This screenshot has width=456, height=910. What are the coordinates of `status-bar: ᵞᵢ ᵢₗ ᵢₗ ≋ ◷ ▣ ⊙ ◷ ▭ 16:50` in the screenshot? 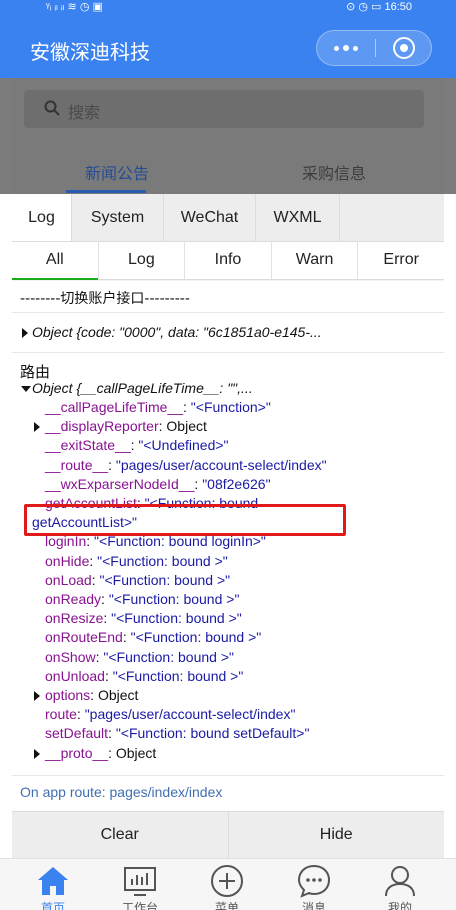 It's located at (228, 7).